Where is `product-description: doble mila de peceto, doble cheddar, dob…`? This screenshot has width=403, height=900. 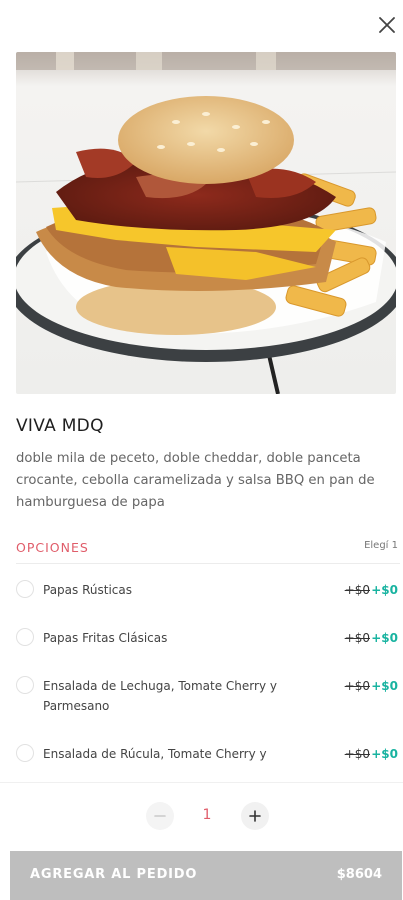
product-description: doble mila de peceto, doble cheddar, dob… is located at coordinates (195, 480).